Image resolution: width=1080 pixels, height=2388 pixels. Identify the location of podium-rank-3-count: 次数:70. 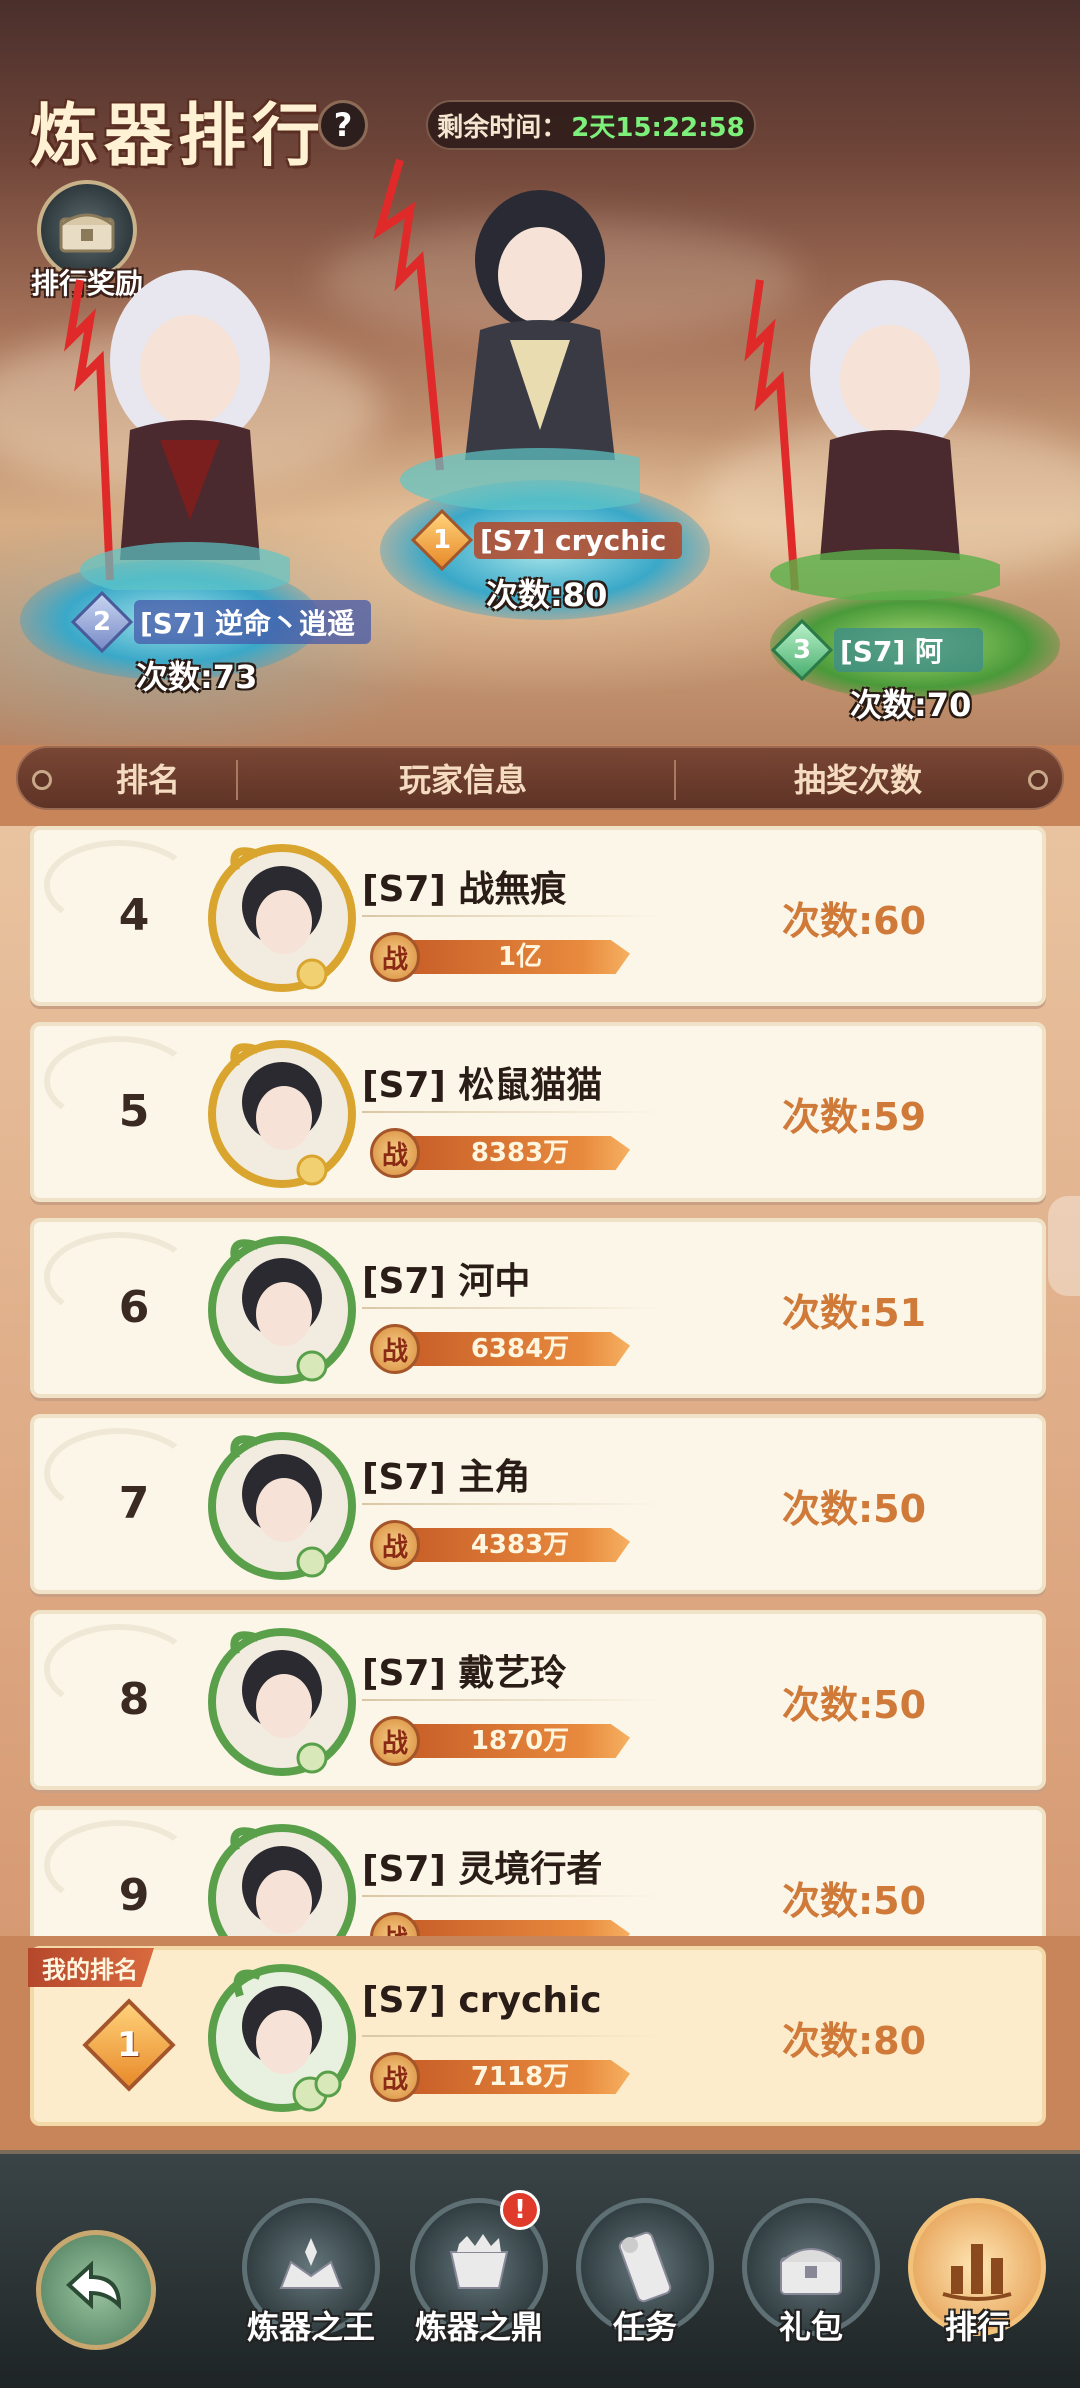
(911, 705).